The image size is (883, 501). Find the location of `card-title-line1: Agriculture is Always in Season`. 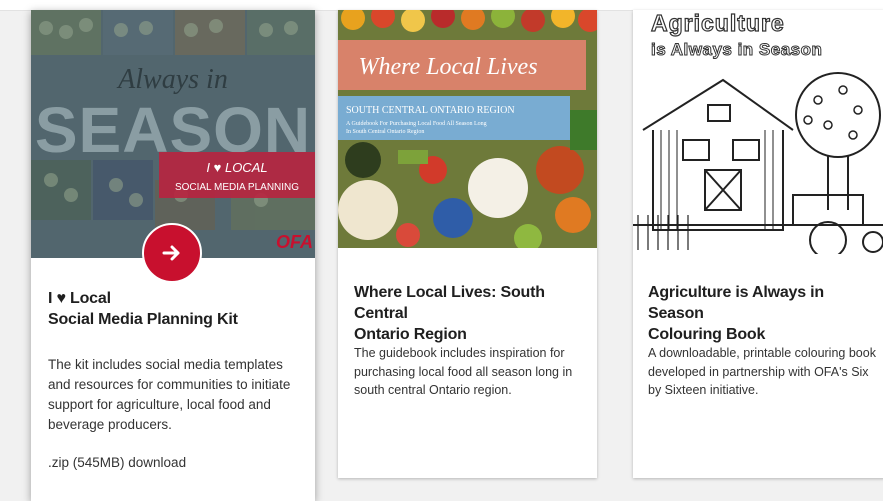

card-title-line1: Agriculture is Always in Season is located at coordinates (736, 303).